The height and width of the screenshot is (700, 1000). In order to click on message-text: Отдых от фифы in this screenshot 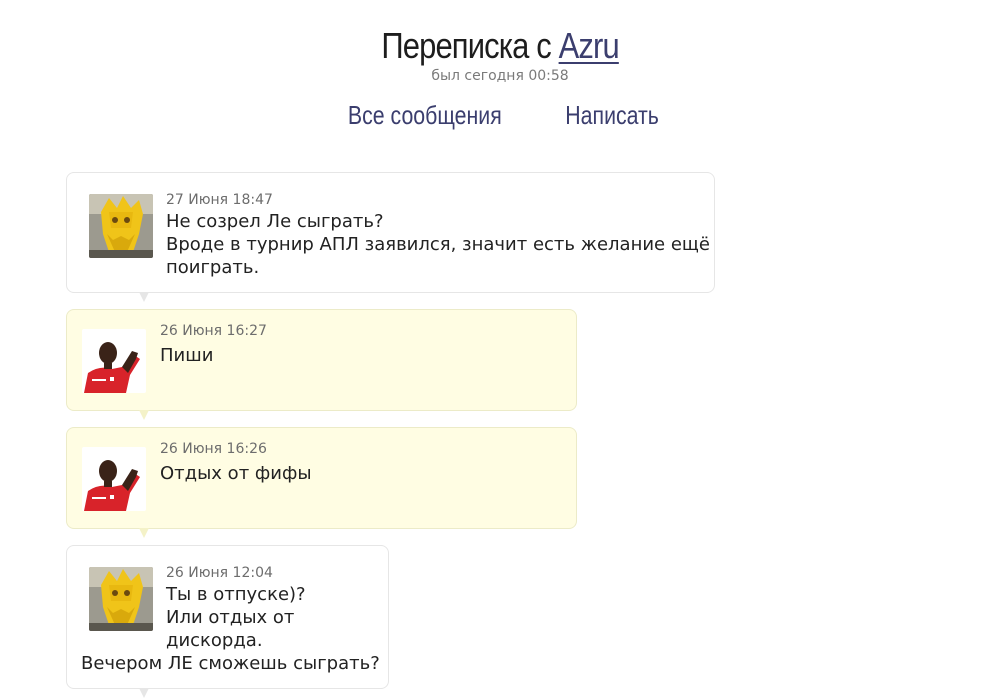, I will do `click(236, 473)`.